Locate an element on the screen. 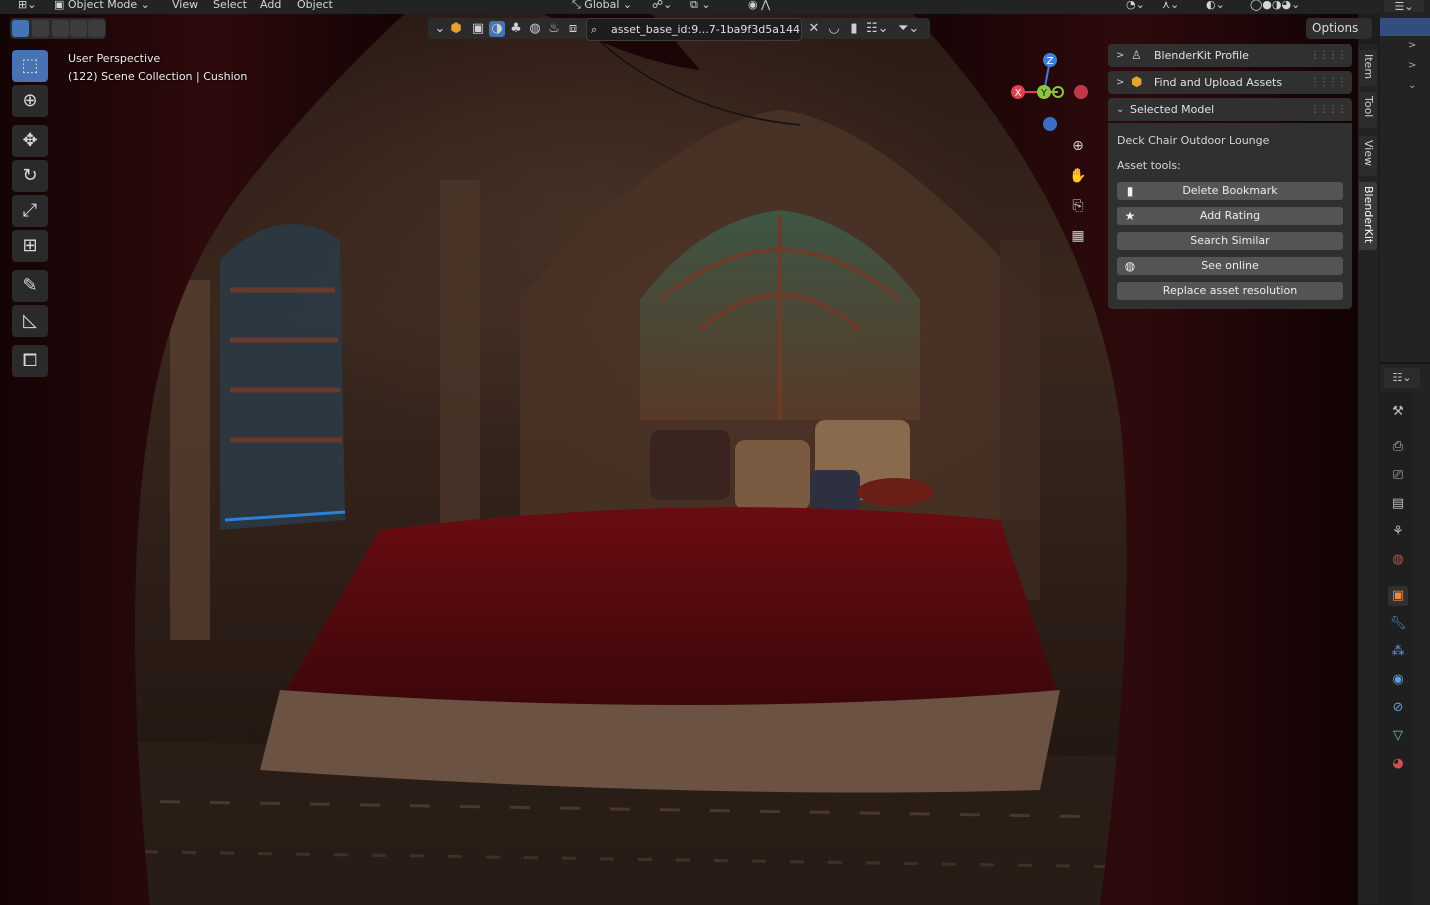  add-cube-tool-icon: ⧠ is located at coordinates (30, 361).